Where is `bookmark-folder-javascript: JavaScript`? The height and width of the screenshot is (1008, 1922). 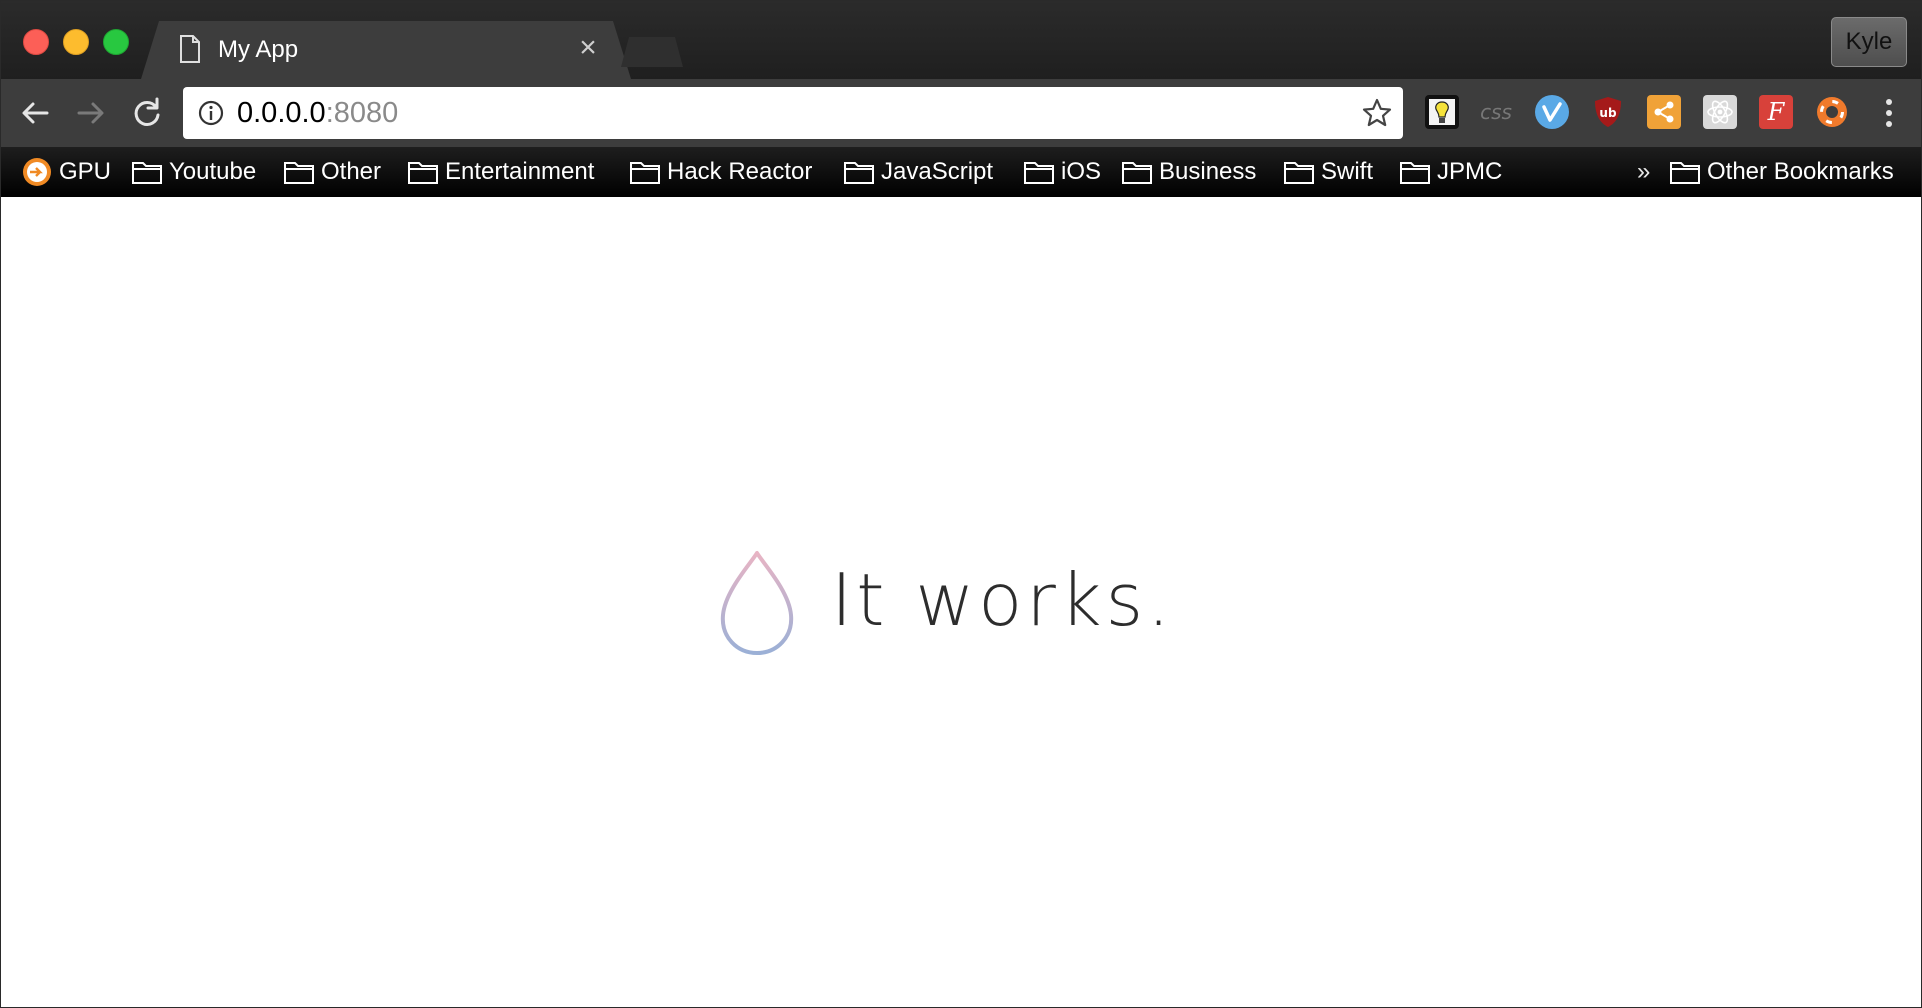
bookmark-folder-javascript: JavaScript is located at coordinates (918, 172).